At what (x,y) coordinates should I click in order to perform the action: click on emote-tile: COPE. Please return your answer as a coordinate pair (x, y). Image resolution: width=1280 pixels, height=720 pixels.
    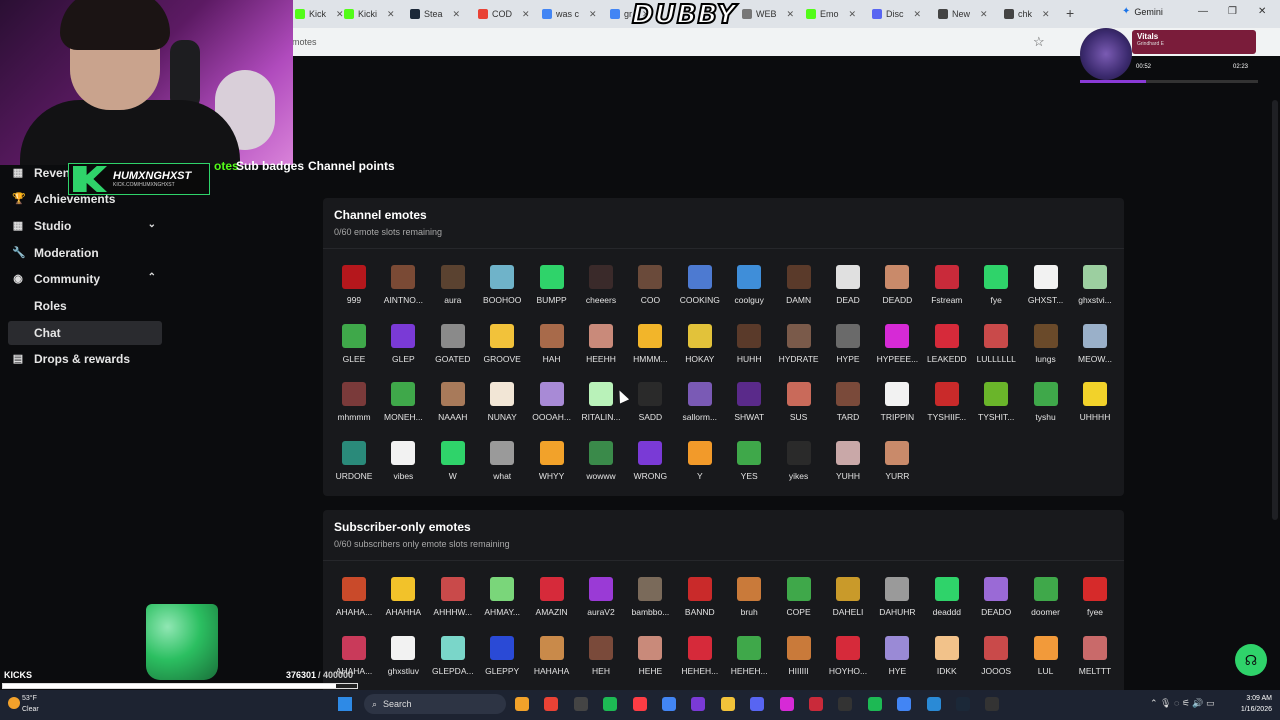
    Looking at the image, I should click on (799, 602).